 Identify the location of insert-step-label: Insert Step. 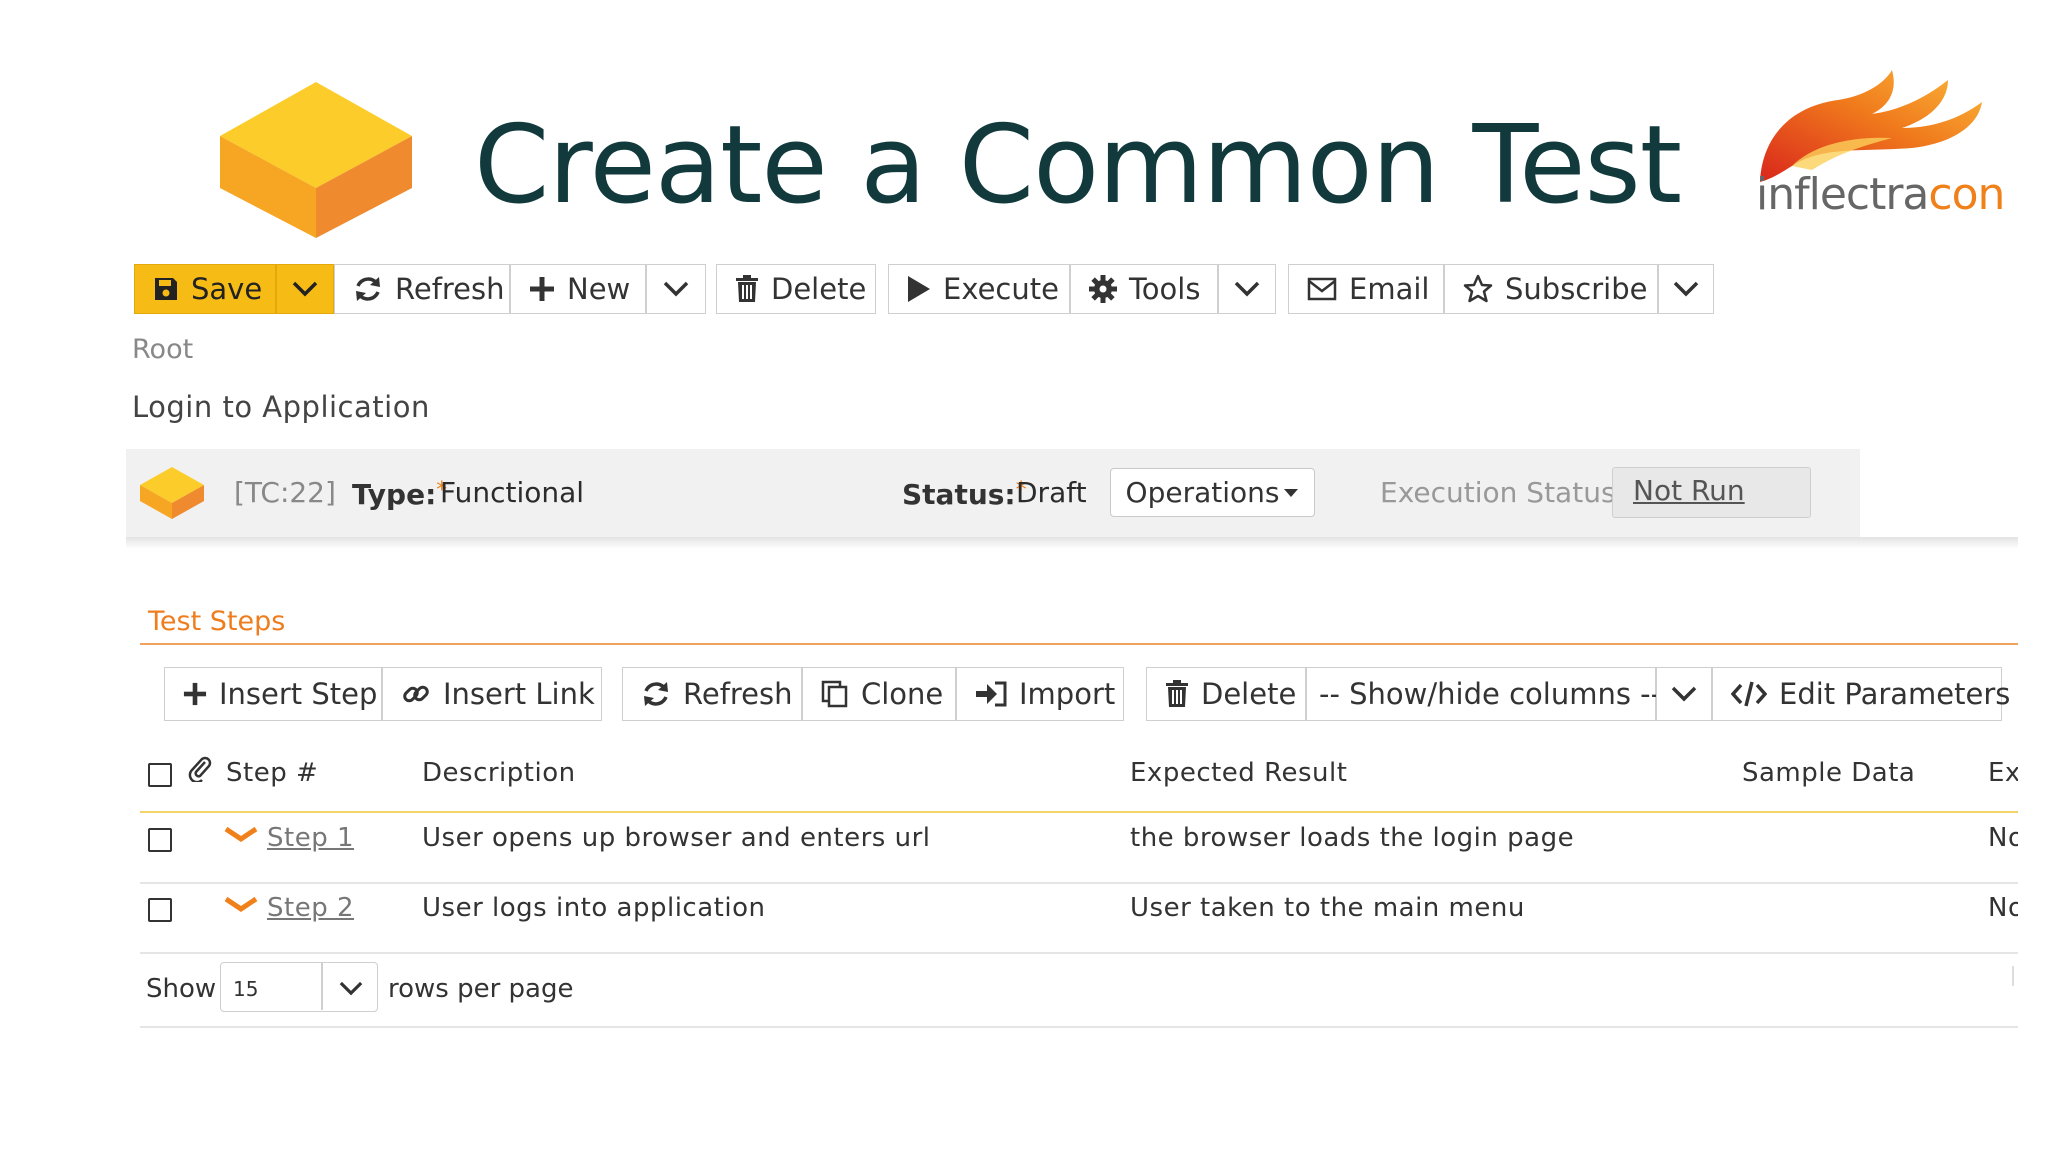
(298, 694).